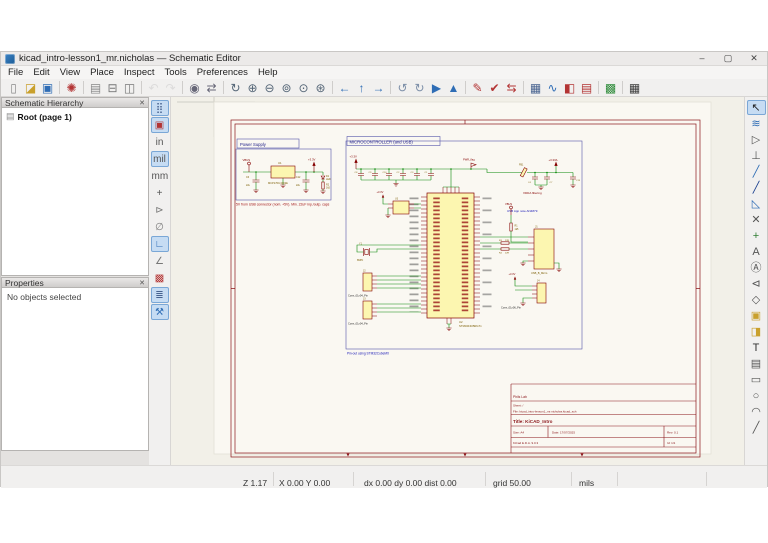  Describe the element at coordinates (24, 282) in the screenshot. I see `properties-panel-title: Properties` at that location.